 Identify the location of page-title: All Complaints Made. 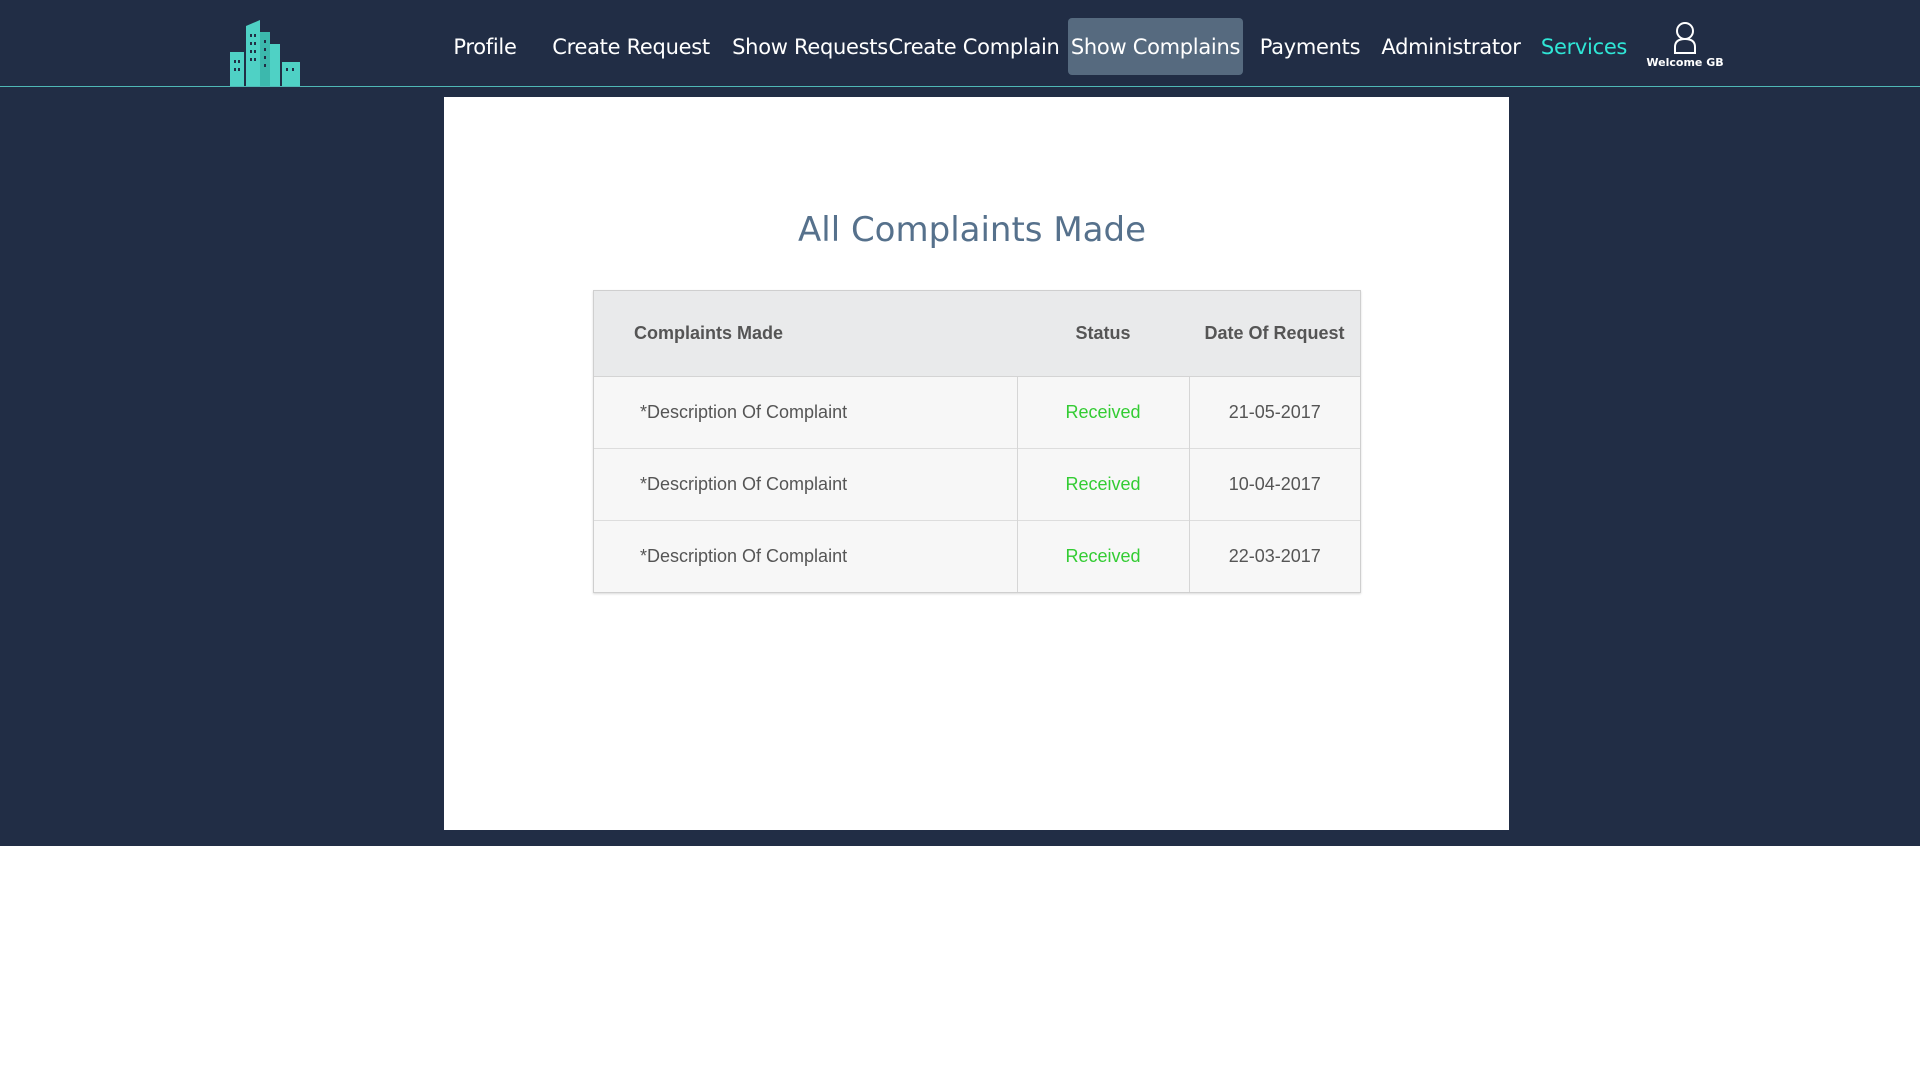
(971, 230).